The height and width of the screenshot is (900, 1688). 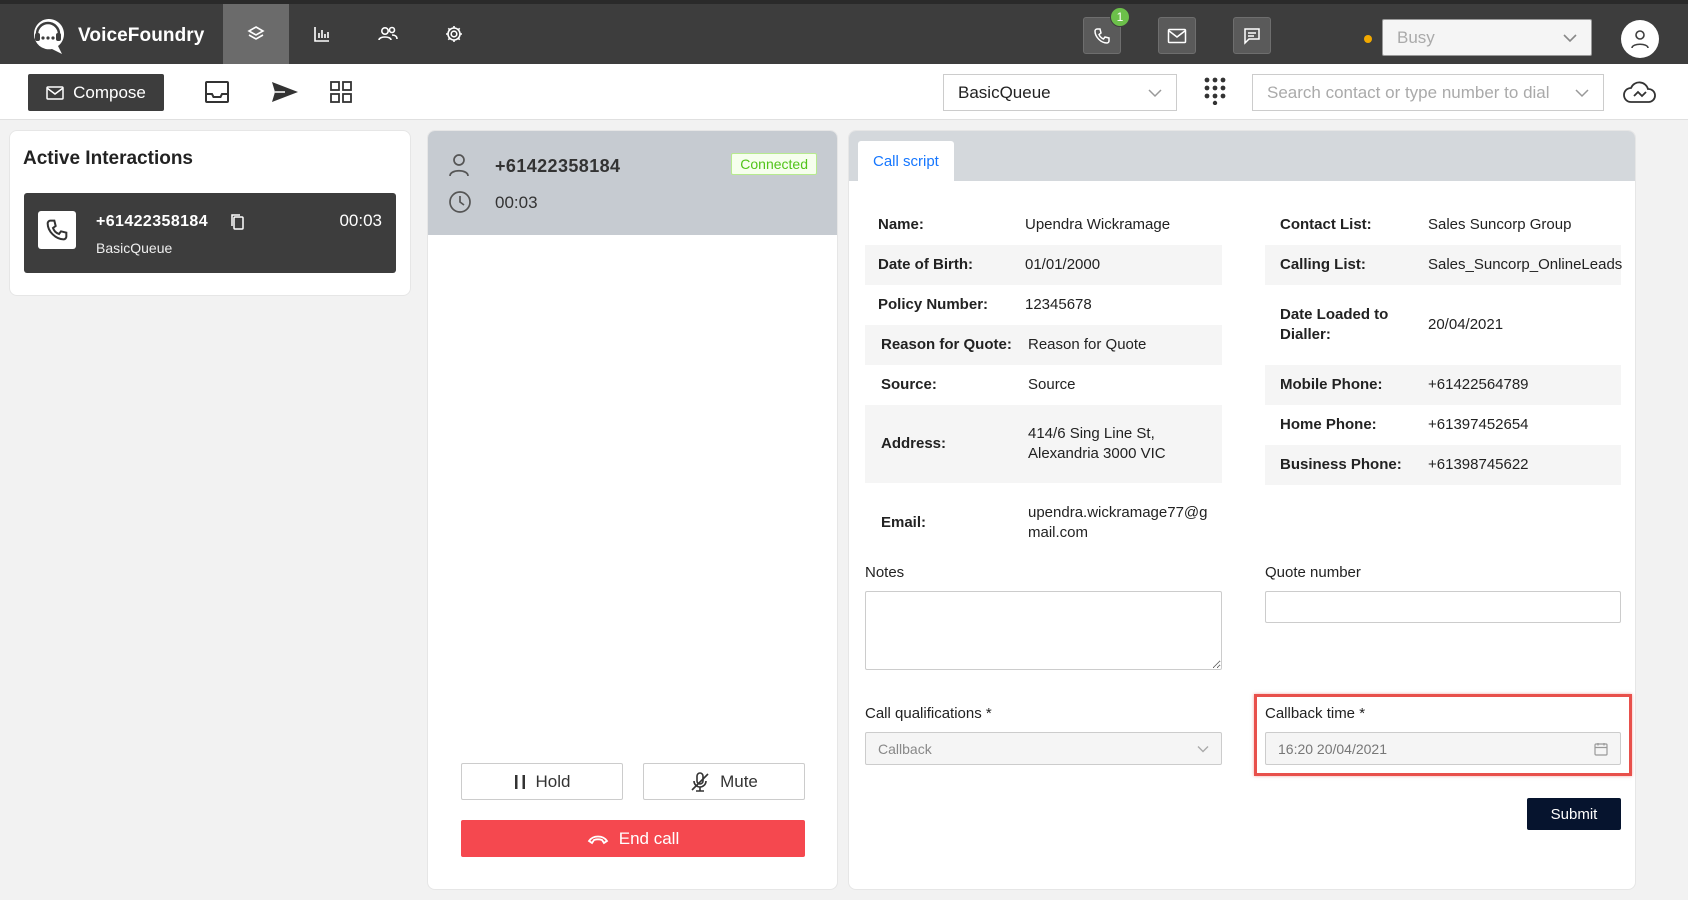 I want to click on field-row: Contact List: Sales Suncorp Group, so click(x=1443, y=225).